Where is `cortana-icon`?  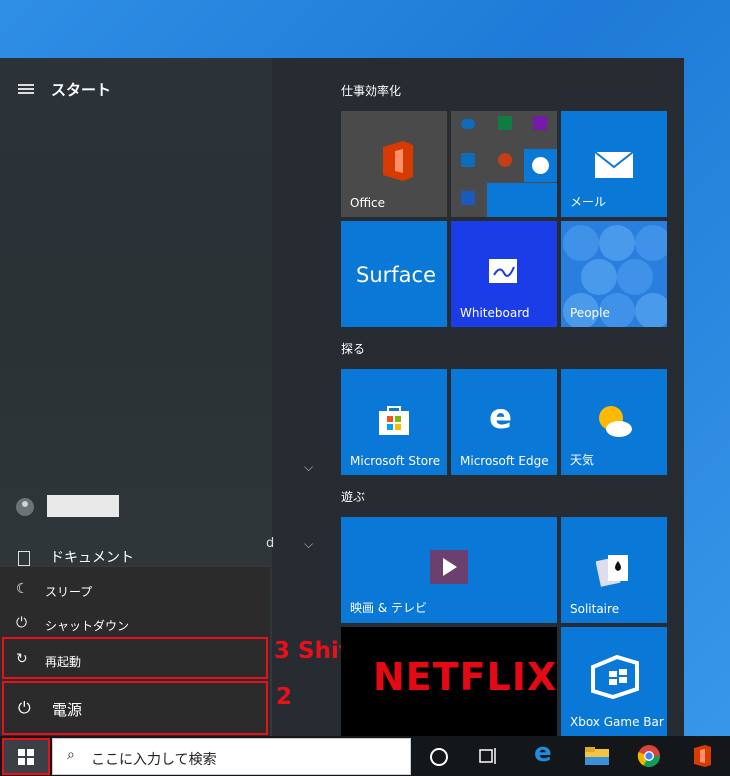
cortana-icon is located at coordinates (439, 757).